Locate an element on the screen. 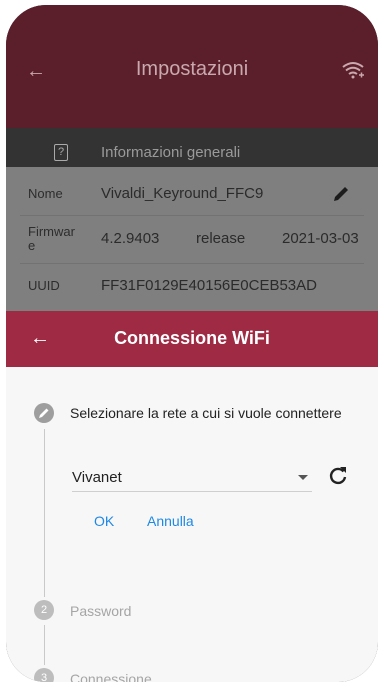 The image size is (384, 687). cancel-button: Annulla is located at coordinates (170, 521).